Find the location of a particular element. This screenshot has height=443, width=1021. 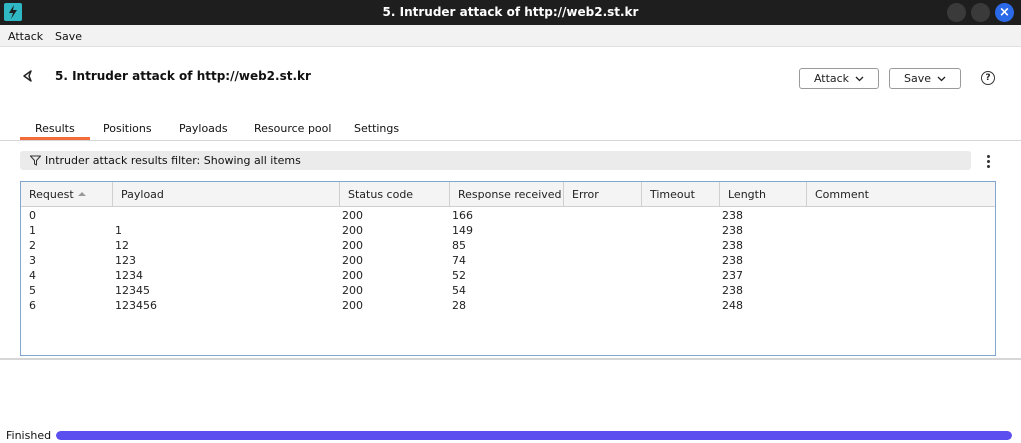

tab-payloads: Payloads is located at coordinates (203, 128).